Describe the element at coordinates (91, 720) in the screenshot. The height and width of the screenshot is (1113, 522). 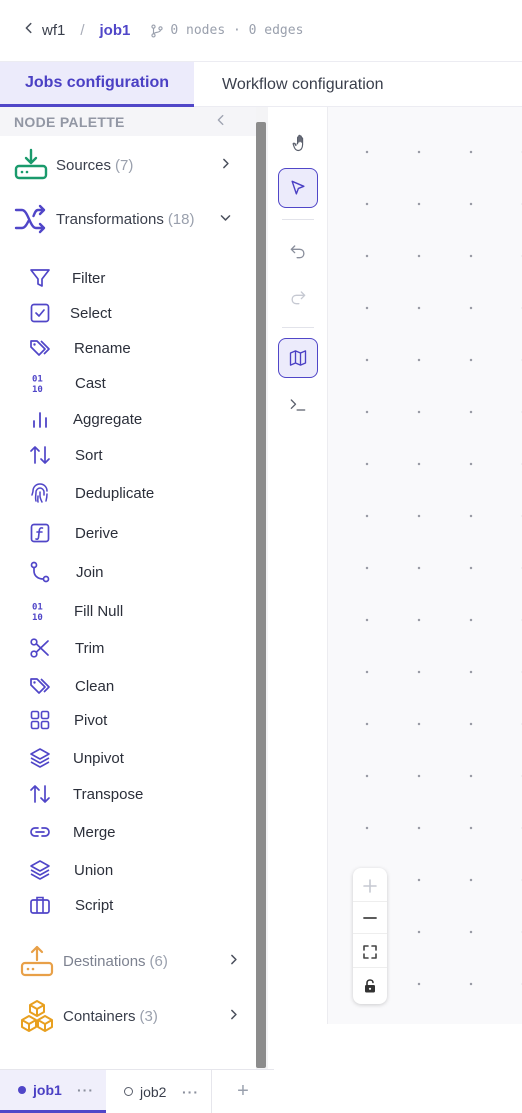
I see `palette-item-label: Pivot` at that location.